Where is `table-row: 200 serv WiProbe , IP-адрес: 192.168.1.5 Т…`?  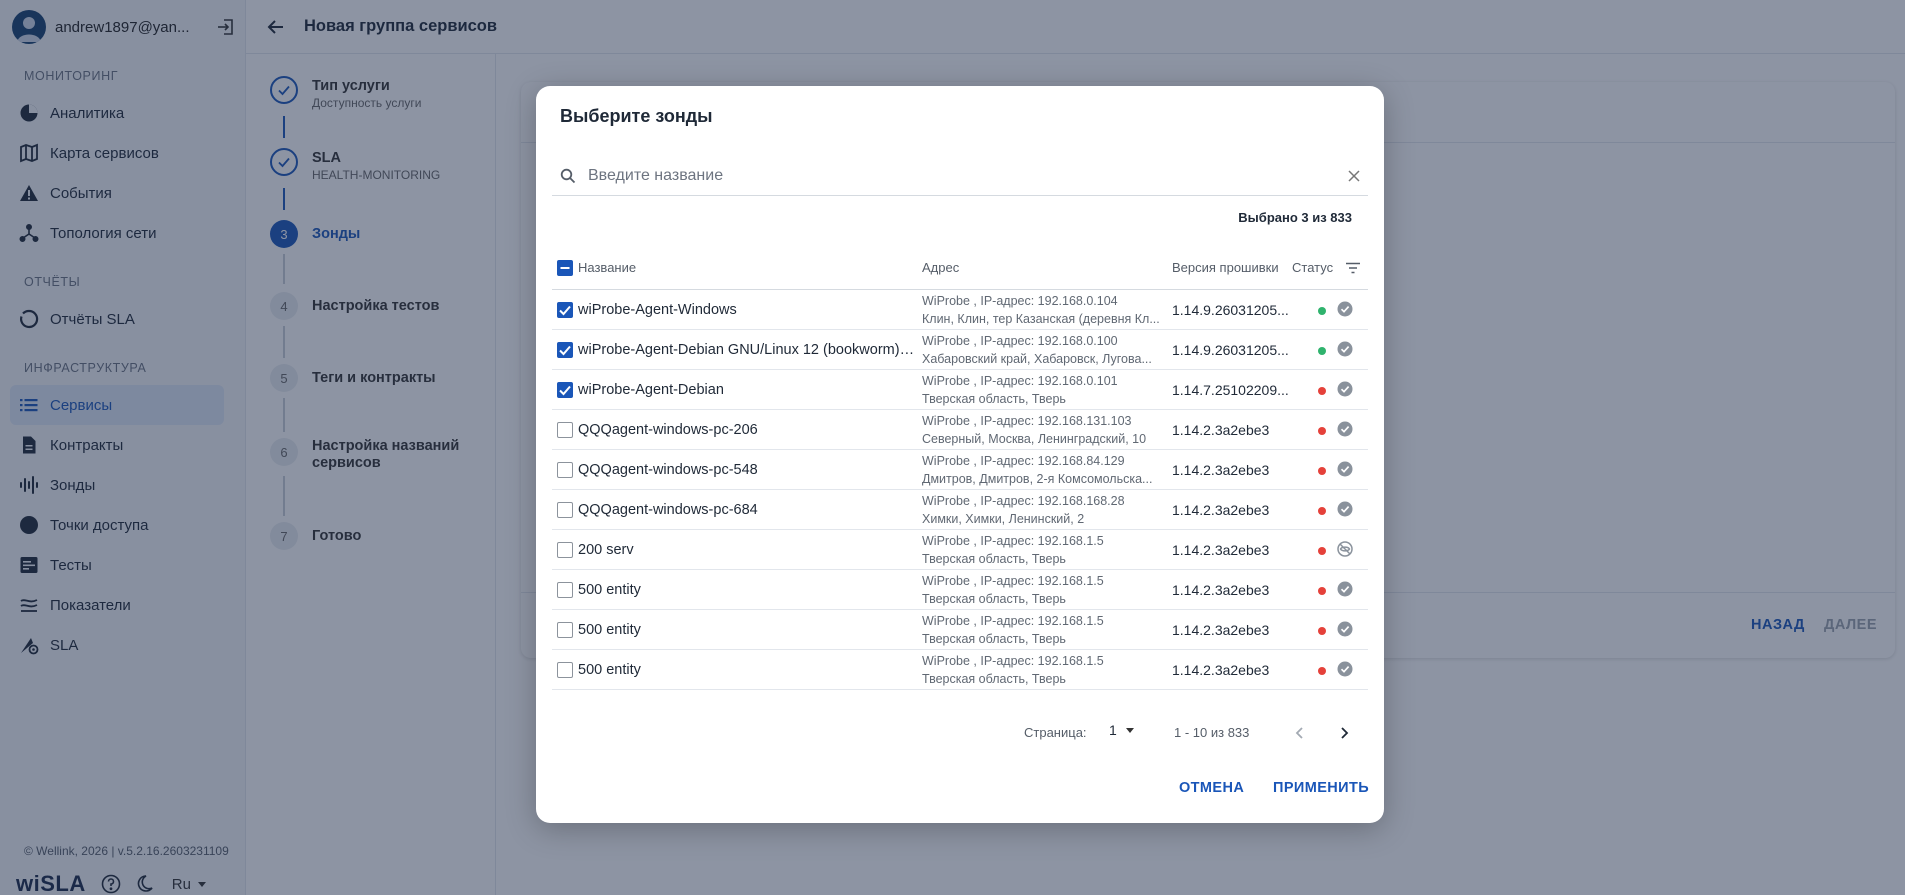
table-row: 200 serv WiProbe , IP-адрес: 192.168.1.5 Т… is located at coordinates (960, 550).